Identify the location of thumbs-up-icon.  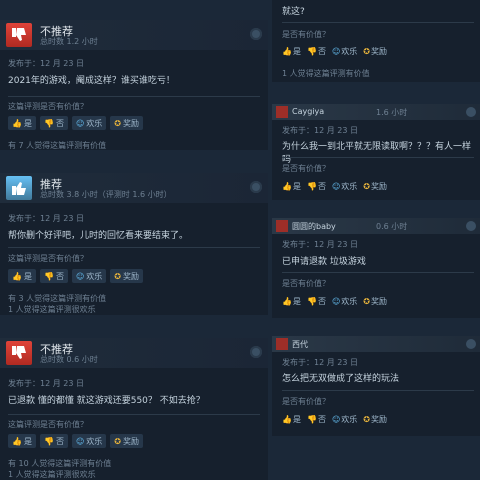
(19, 188).